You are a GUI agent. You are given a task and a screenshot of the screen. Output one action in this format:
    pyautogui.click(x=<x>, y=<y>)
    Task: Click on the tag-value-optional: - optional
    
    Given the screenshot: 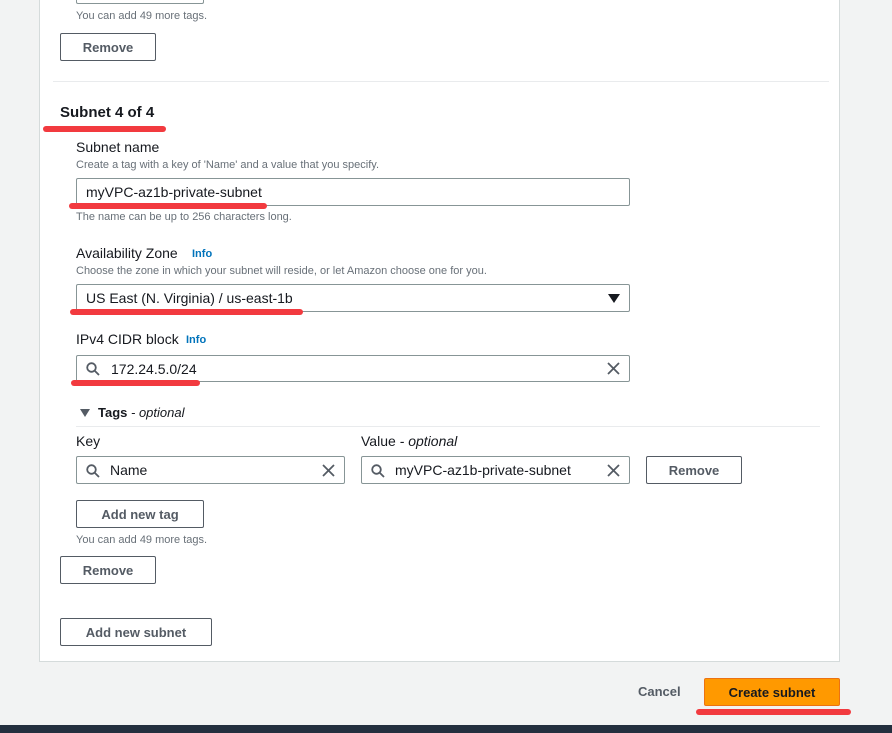 What is the action you would take?
    pyautogui.click(x=428, y=441)
    